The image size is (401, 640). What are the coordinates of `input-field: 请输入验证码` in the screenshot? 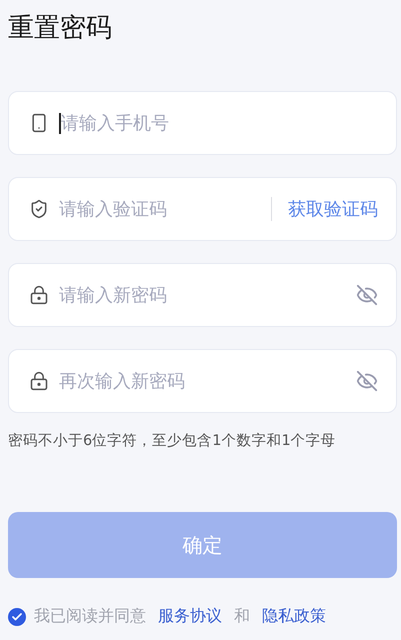 It's located at (160, 209).